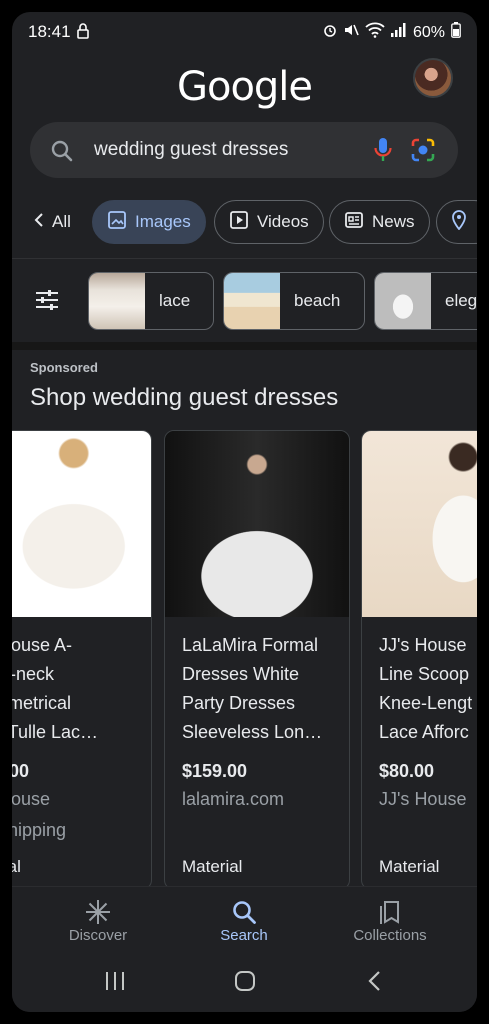 The image size is (489, 1024). What do you see at coordinates (39, 830) in the screenshot?
I see `product-shipping: e shipping` at bounding box center [39, 830].